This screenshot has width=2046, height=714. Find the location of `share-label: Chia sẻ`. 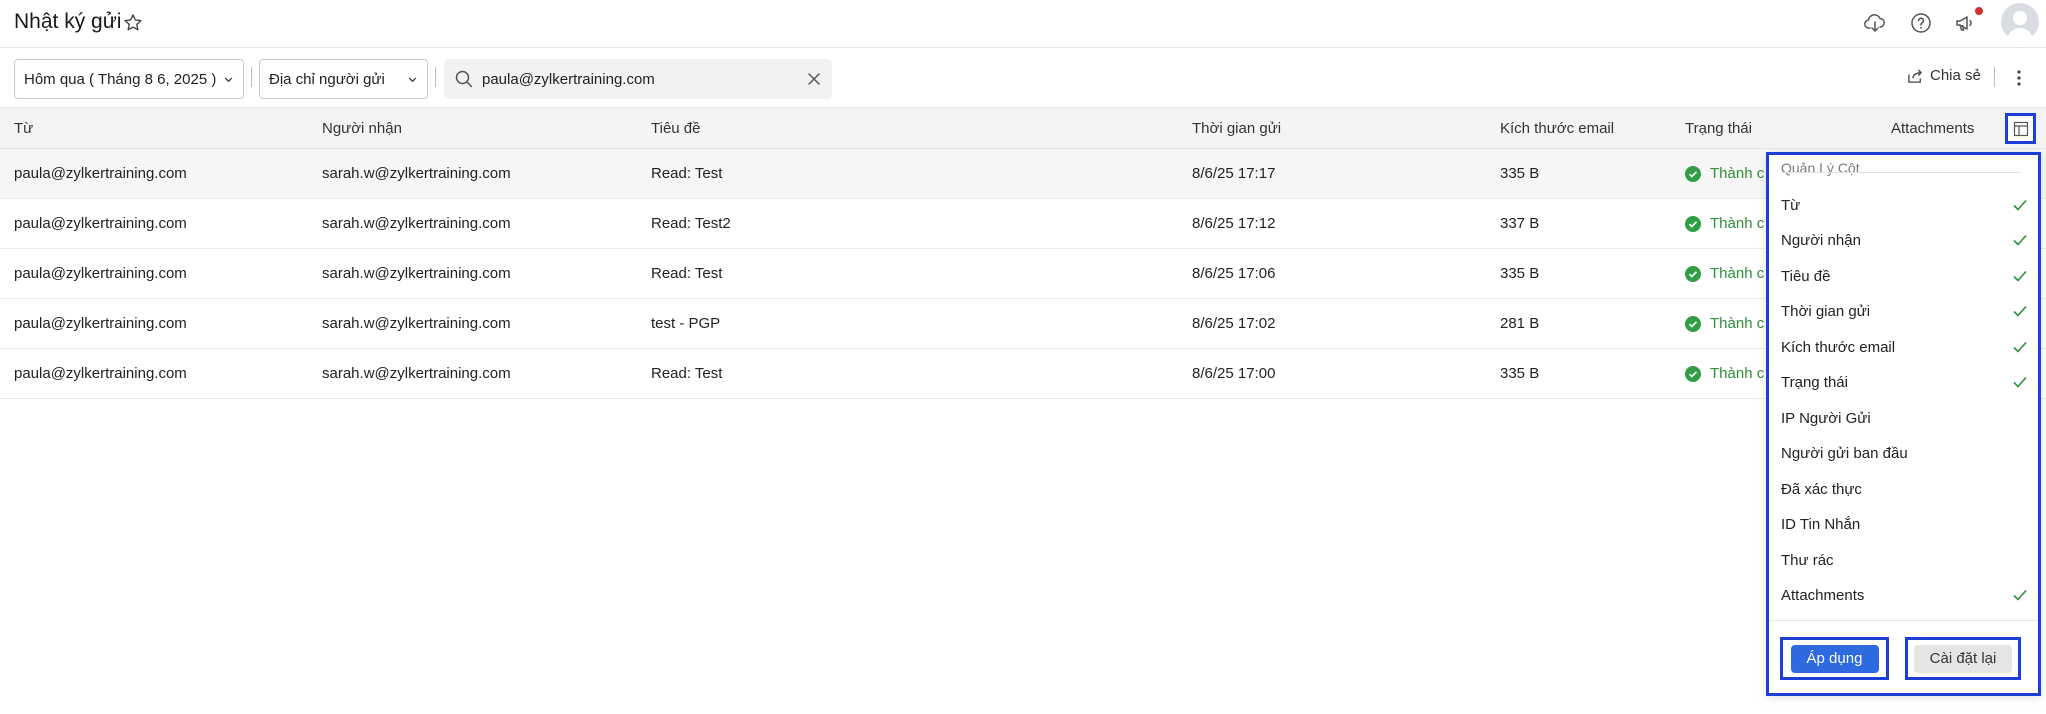

share-label: Chia sẻ is located at coordinates (1955, 75).